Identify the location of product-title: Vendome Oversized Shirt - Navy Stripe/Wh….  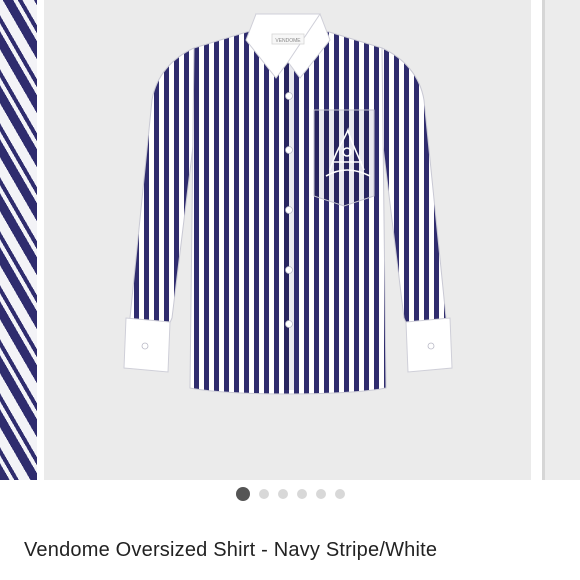
(231, 550).